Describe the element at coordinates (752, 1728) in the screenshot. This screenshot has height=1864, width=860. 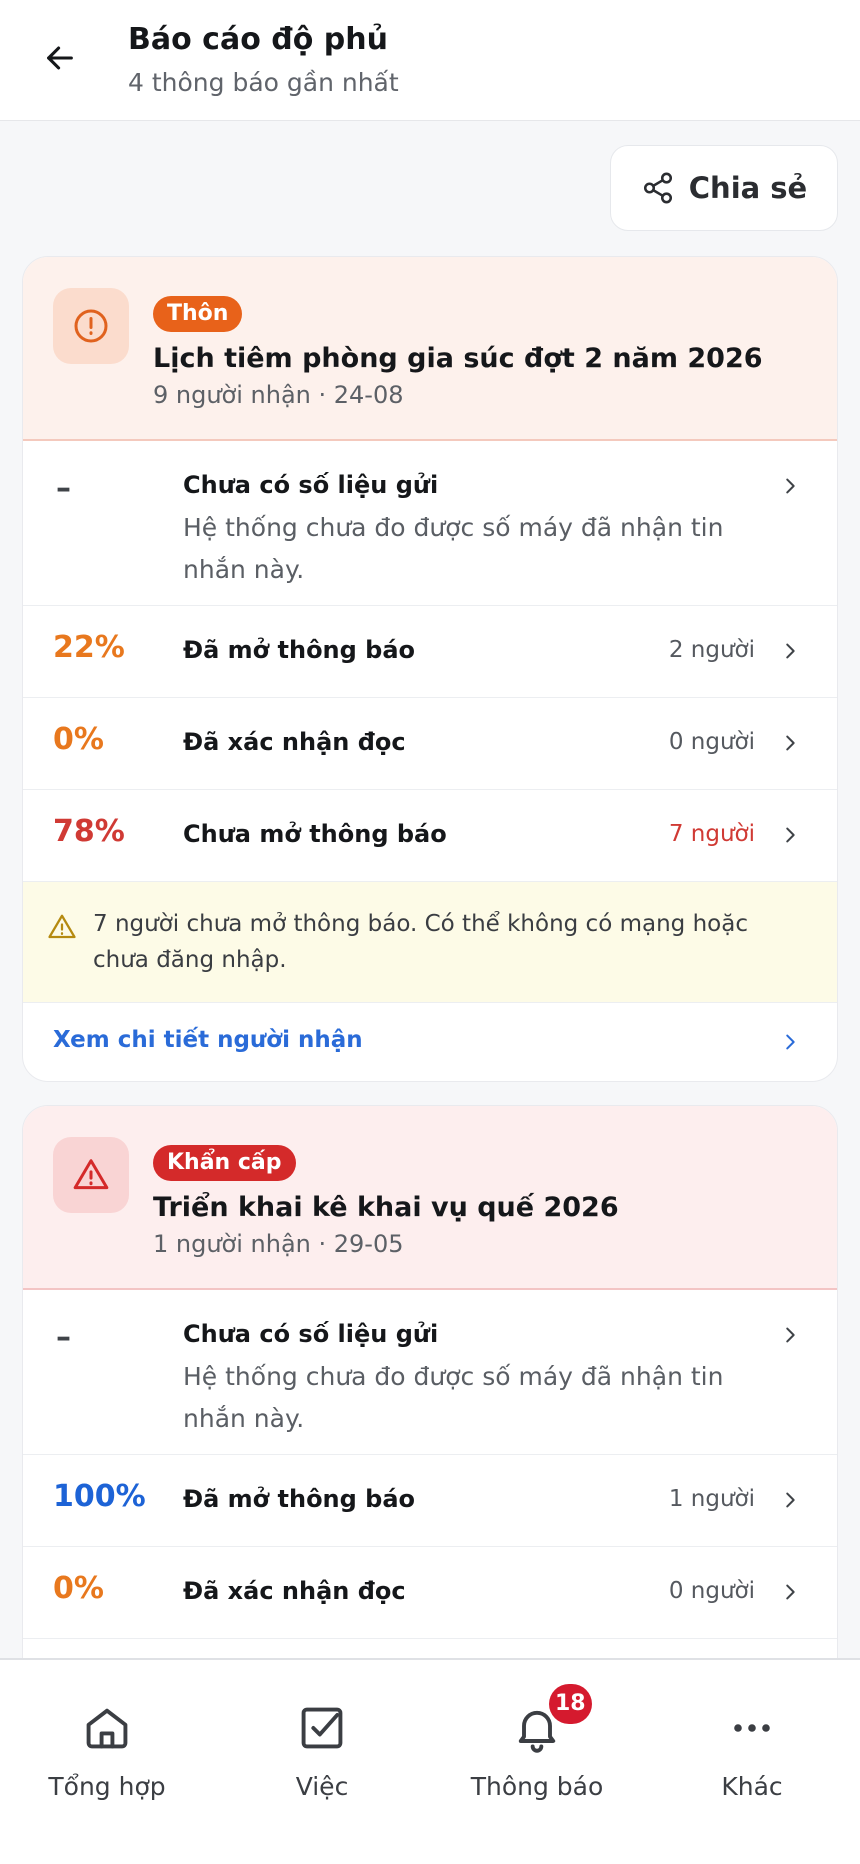
I see `more-icon` at that location.